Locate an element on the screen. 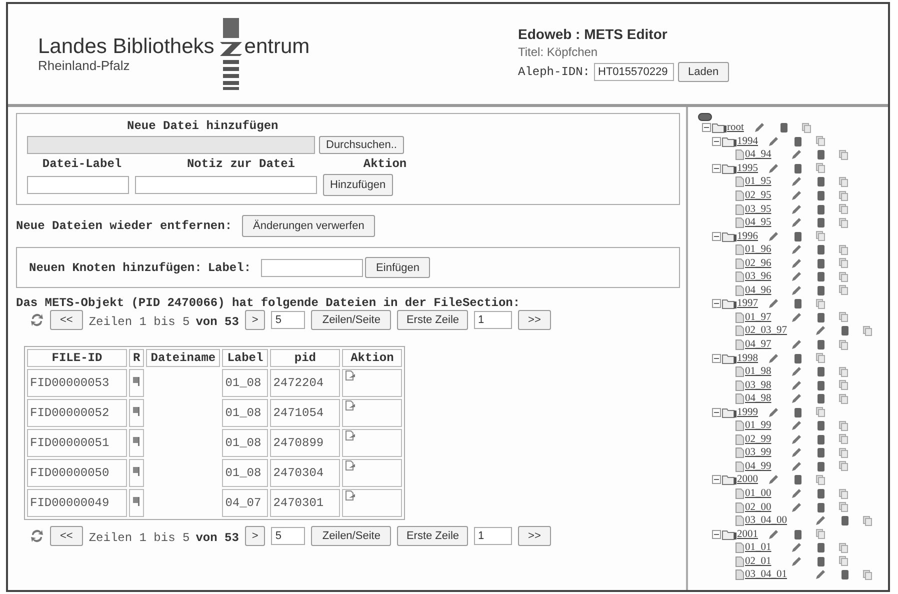 The width and height of the screenshot is (898, 594). column-header: Dateiname is located at coordinates (183, 358).